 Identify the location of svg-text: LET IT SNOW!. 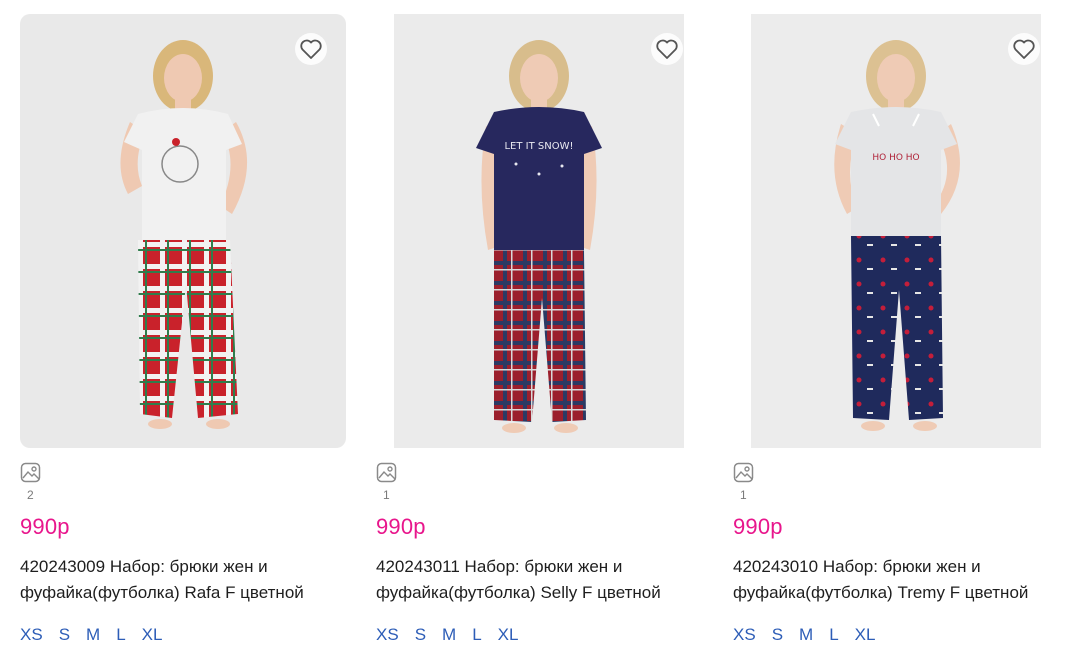
(538, 146).